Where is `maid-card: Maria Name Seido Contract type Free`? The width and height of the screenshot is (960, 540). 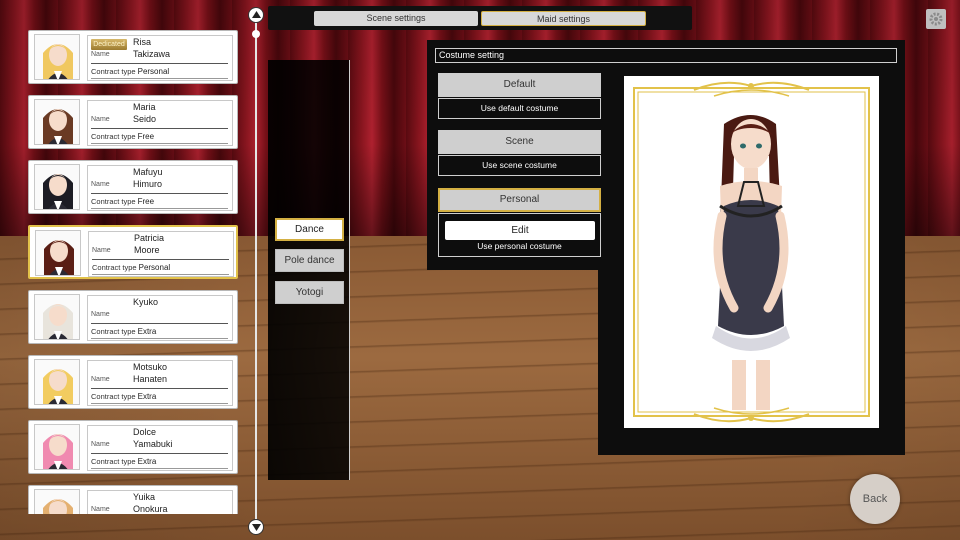
maid-card: Maria Name Seido Contract type Free is located at coordinates (133, 122).